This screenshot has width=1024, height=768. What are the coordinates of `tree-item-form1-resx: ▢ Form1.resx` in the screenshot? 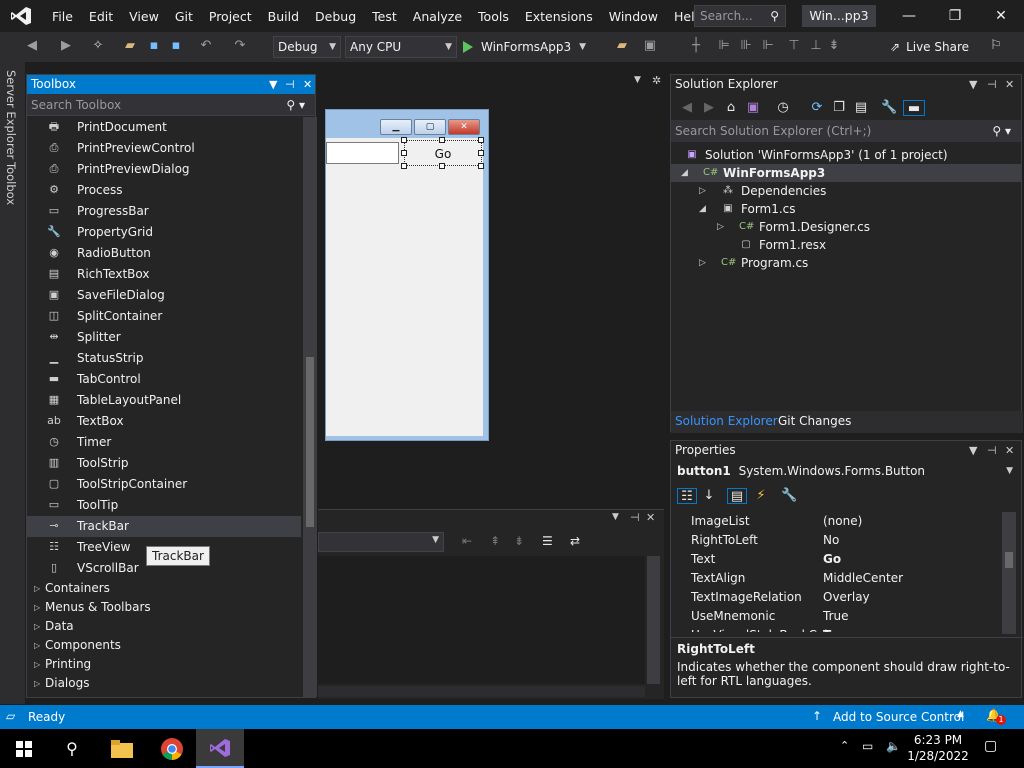 It's located at (846, 245).